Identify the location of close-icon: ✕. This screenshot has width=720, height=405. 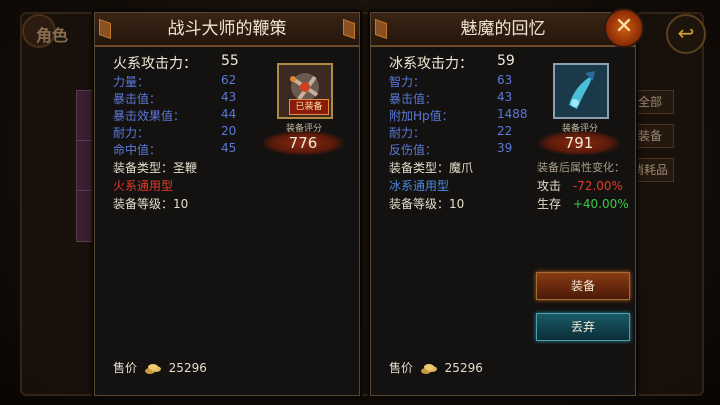
(624, 26).